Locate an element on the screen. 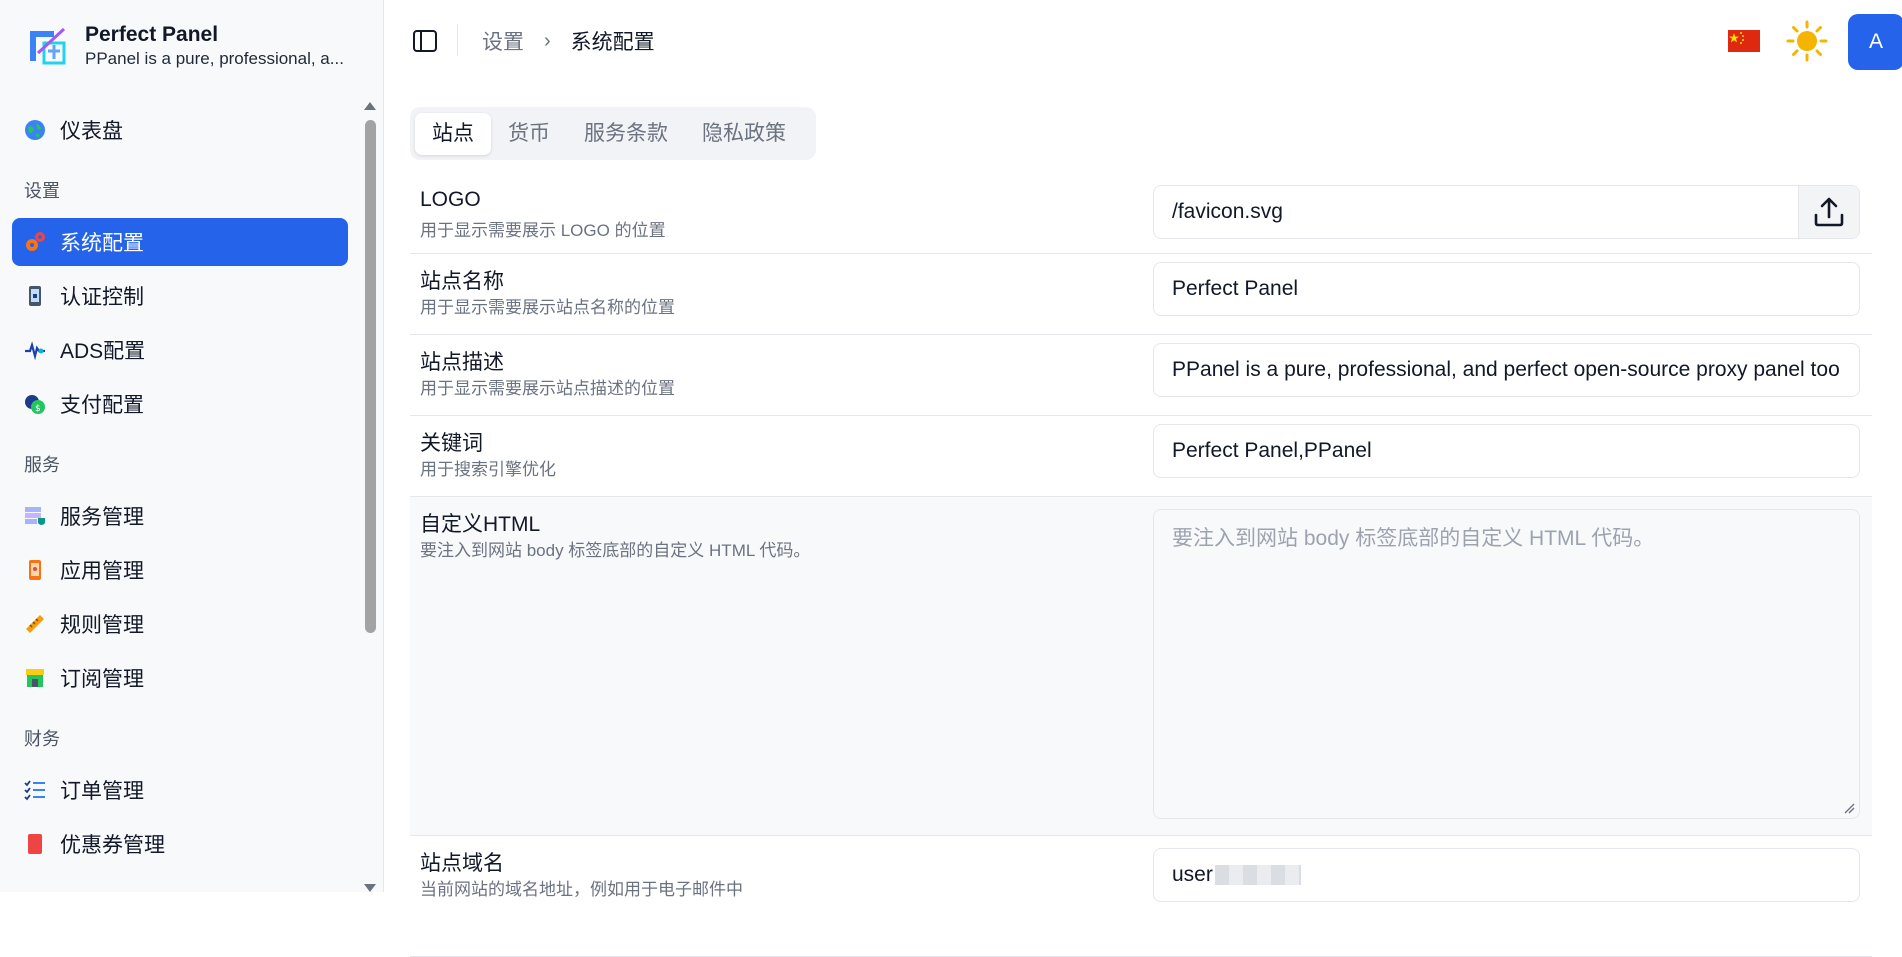  upload-button is located at coordinates (1828, 212).